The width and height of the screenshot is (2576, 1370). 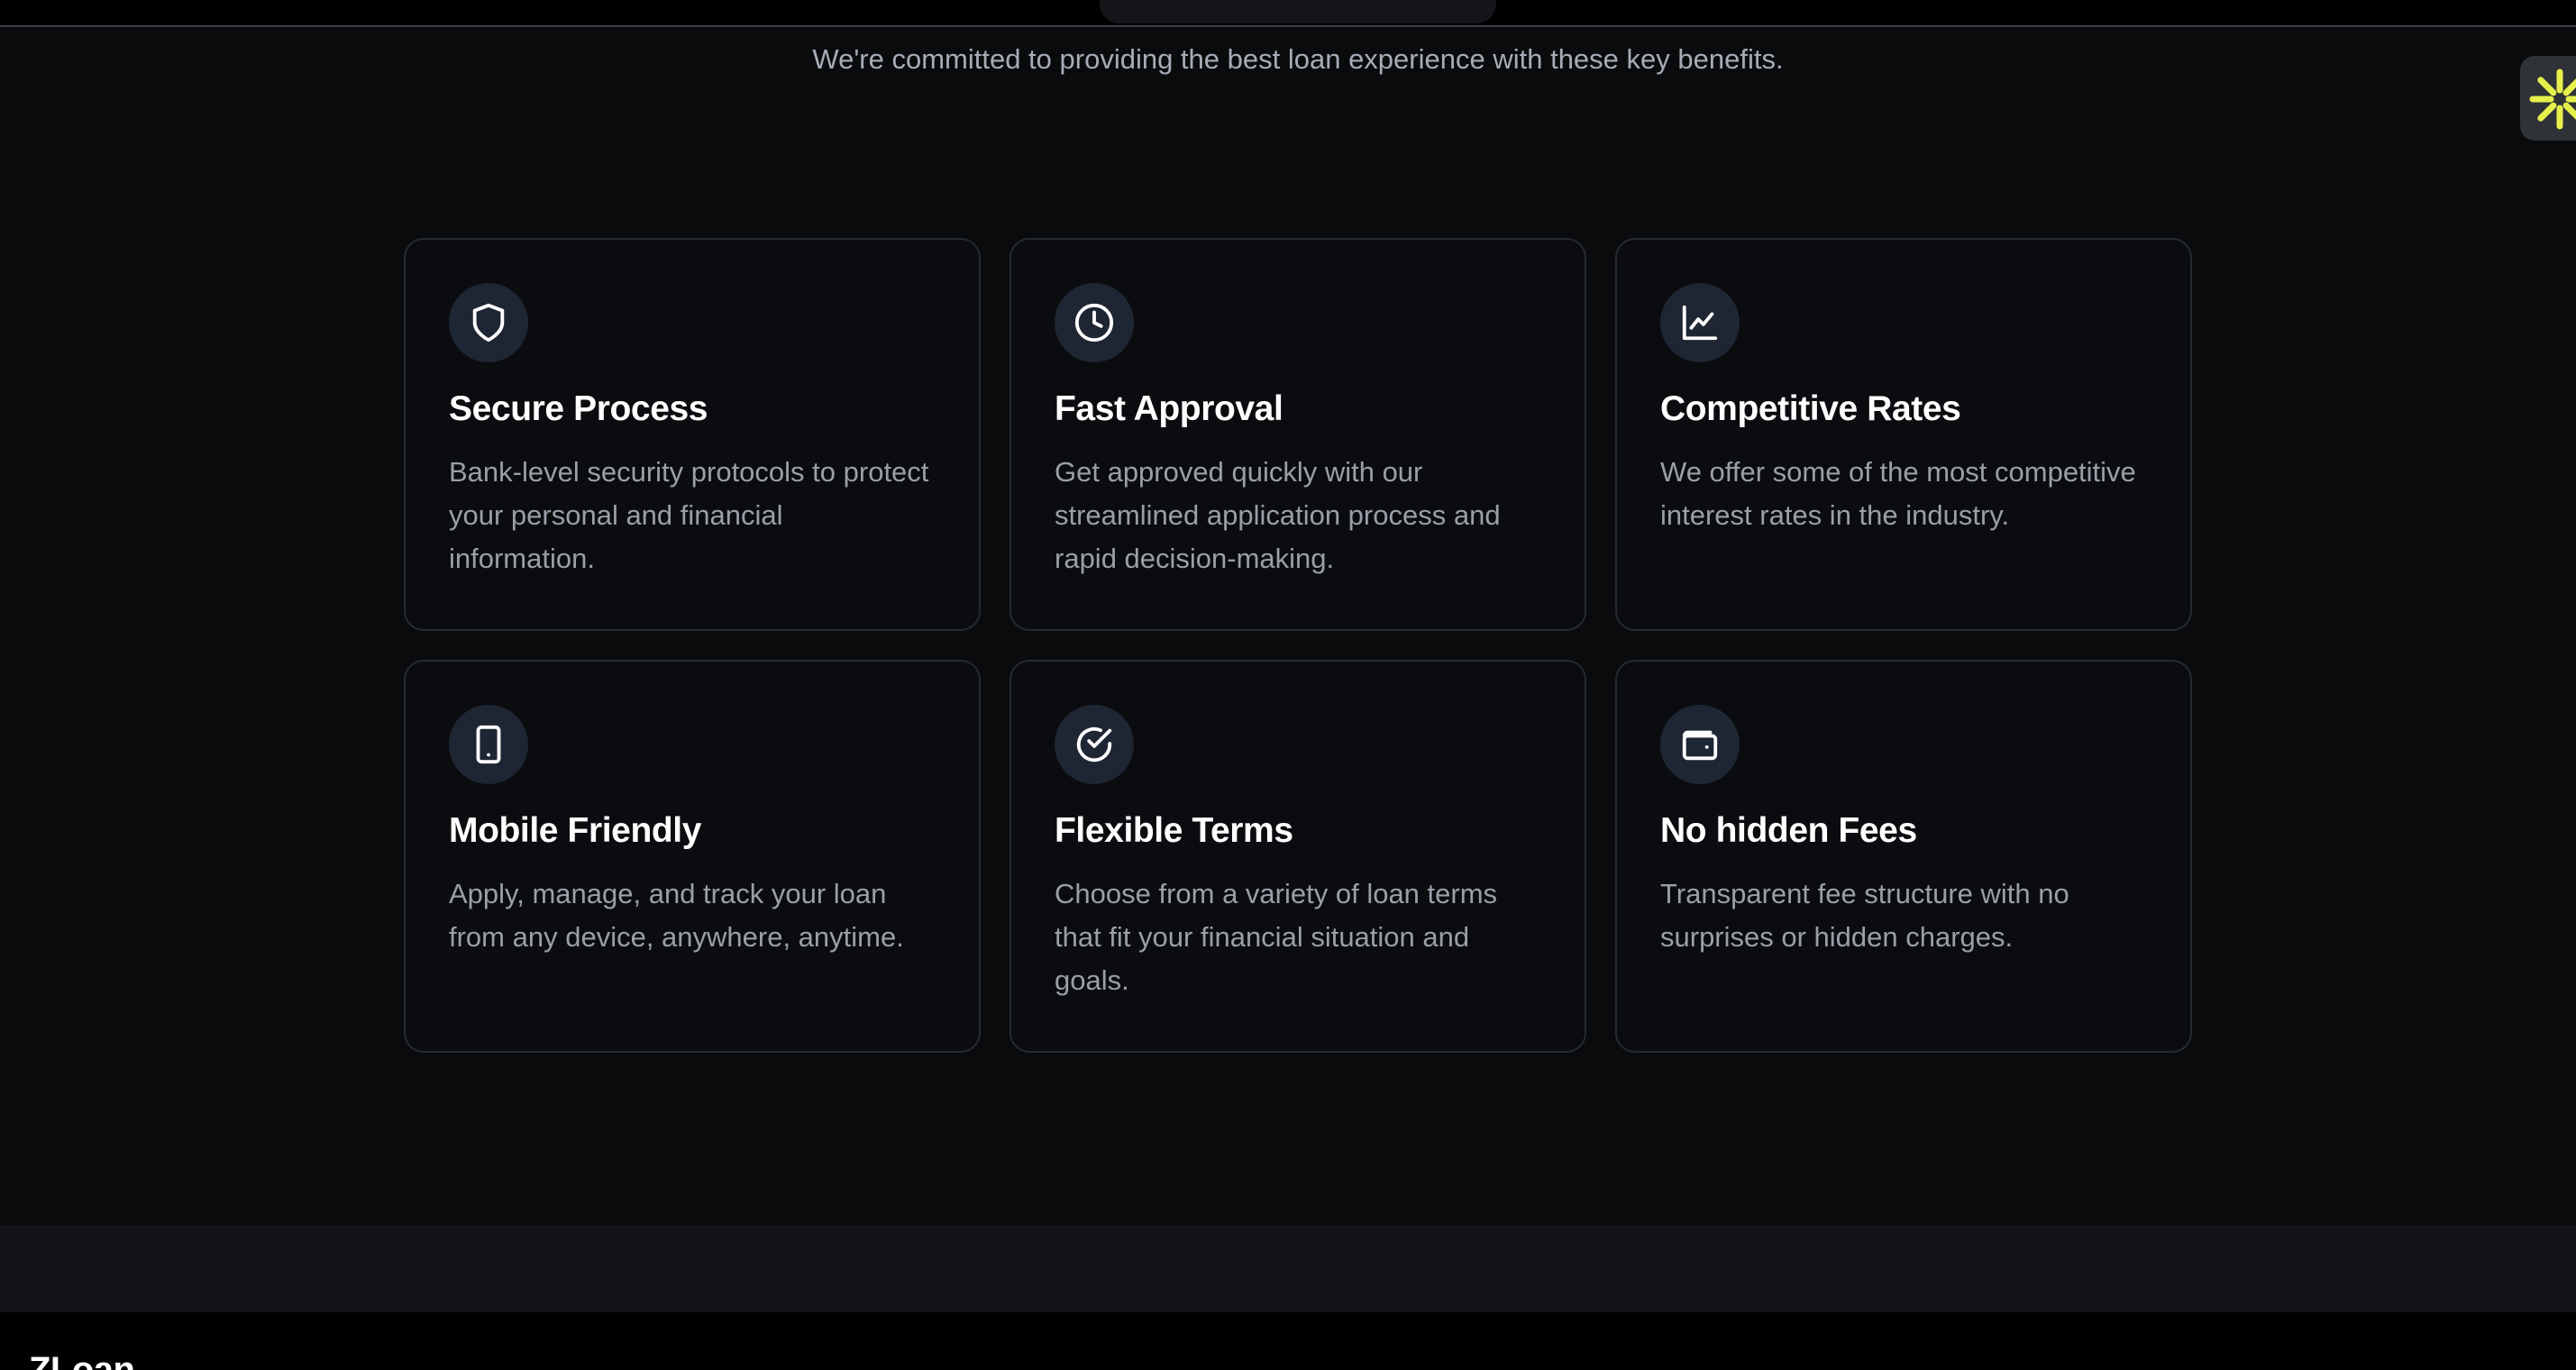 I want to click on feature-title: Mobile Friendly, so click(x=575, y=830).